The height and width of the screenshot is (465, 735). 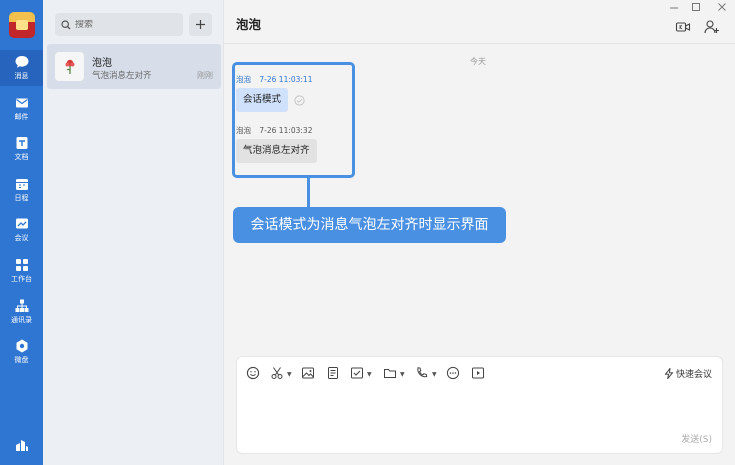 What do you see at coordinates (21, 76) in the screenshot?
I see `nav-item-label: 消息` at bounding box center [21, 76].